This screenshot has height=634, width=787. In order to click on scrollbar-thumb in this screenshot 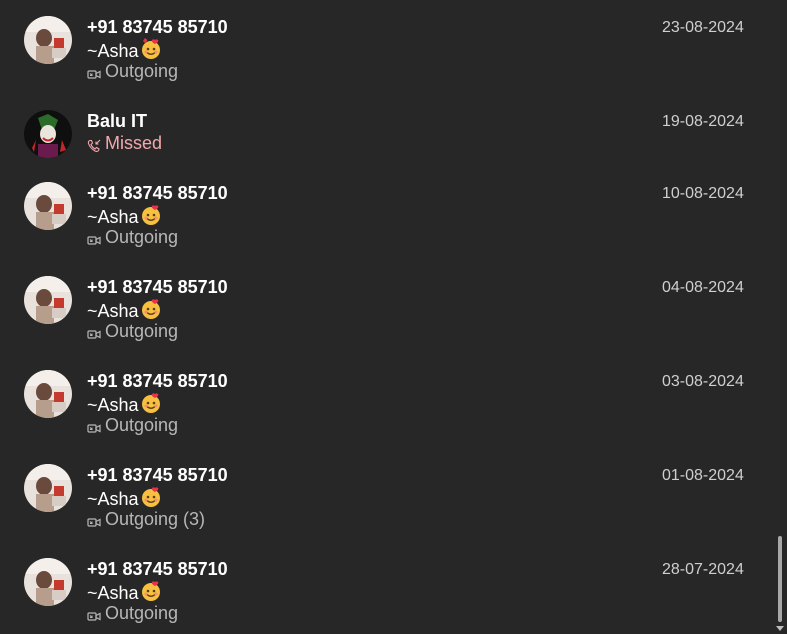, I will do `click(780, 579)`.